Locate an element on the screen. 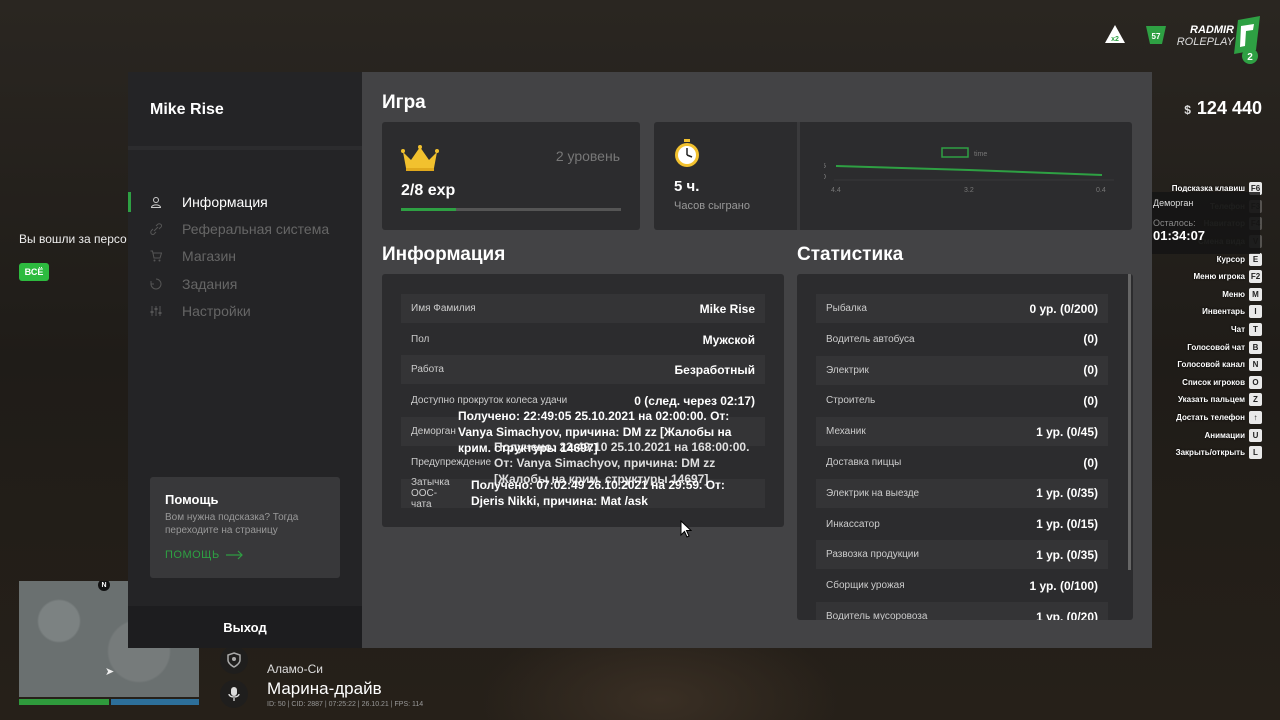  keybind-label: Голосовой чат is located at coordinates (1216, 347).